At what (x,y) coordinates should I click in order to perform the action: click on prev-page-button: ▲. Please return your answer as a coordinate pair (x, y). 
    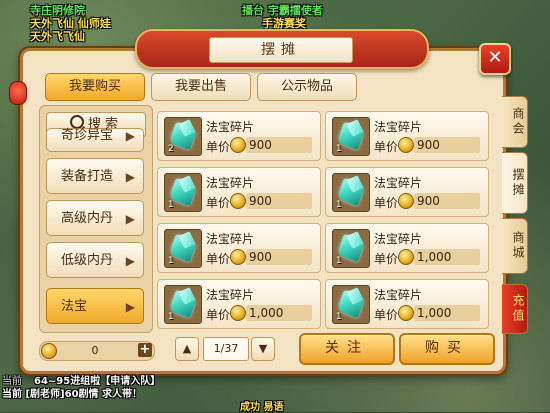
    Looking at the image, I should click on (187, 349).